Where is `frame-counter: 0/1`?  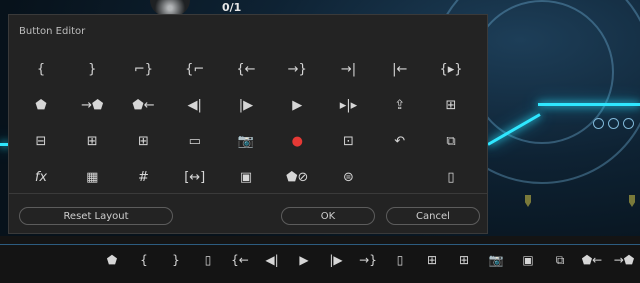
frame-counter: 0/1 is located at coordinates (232, 7).